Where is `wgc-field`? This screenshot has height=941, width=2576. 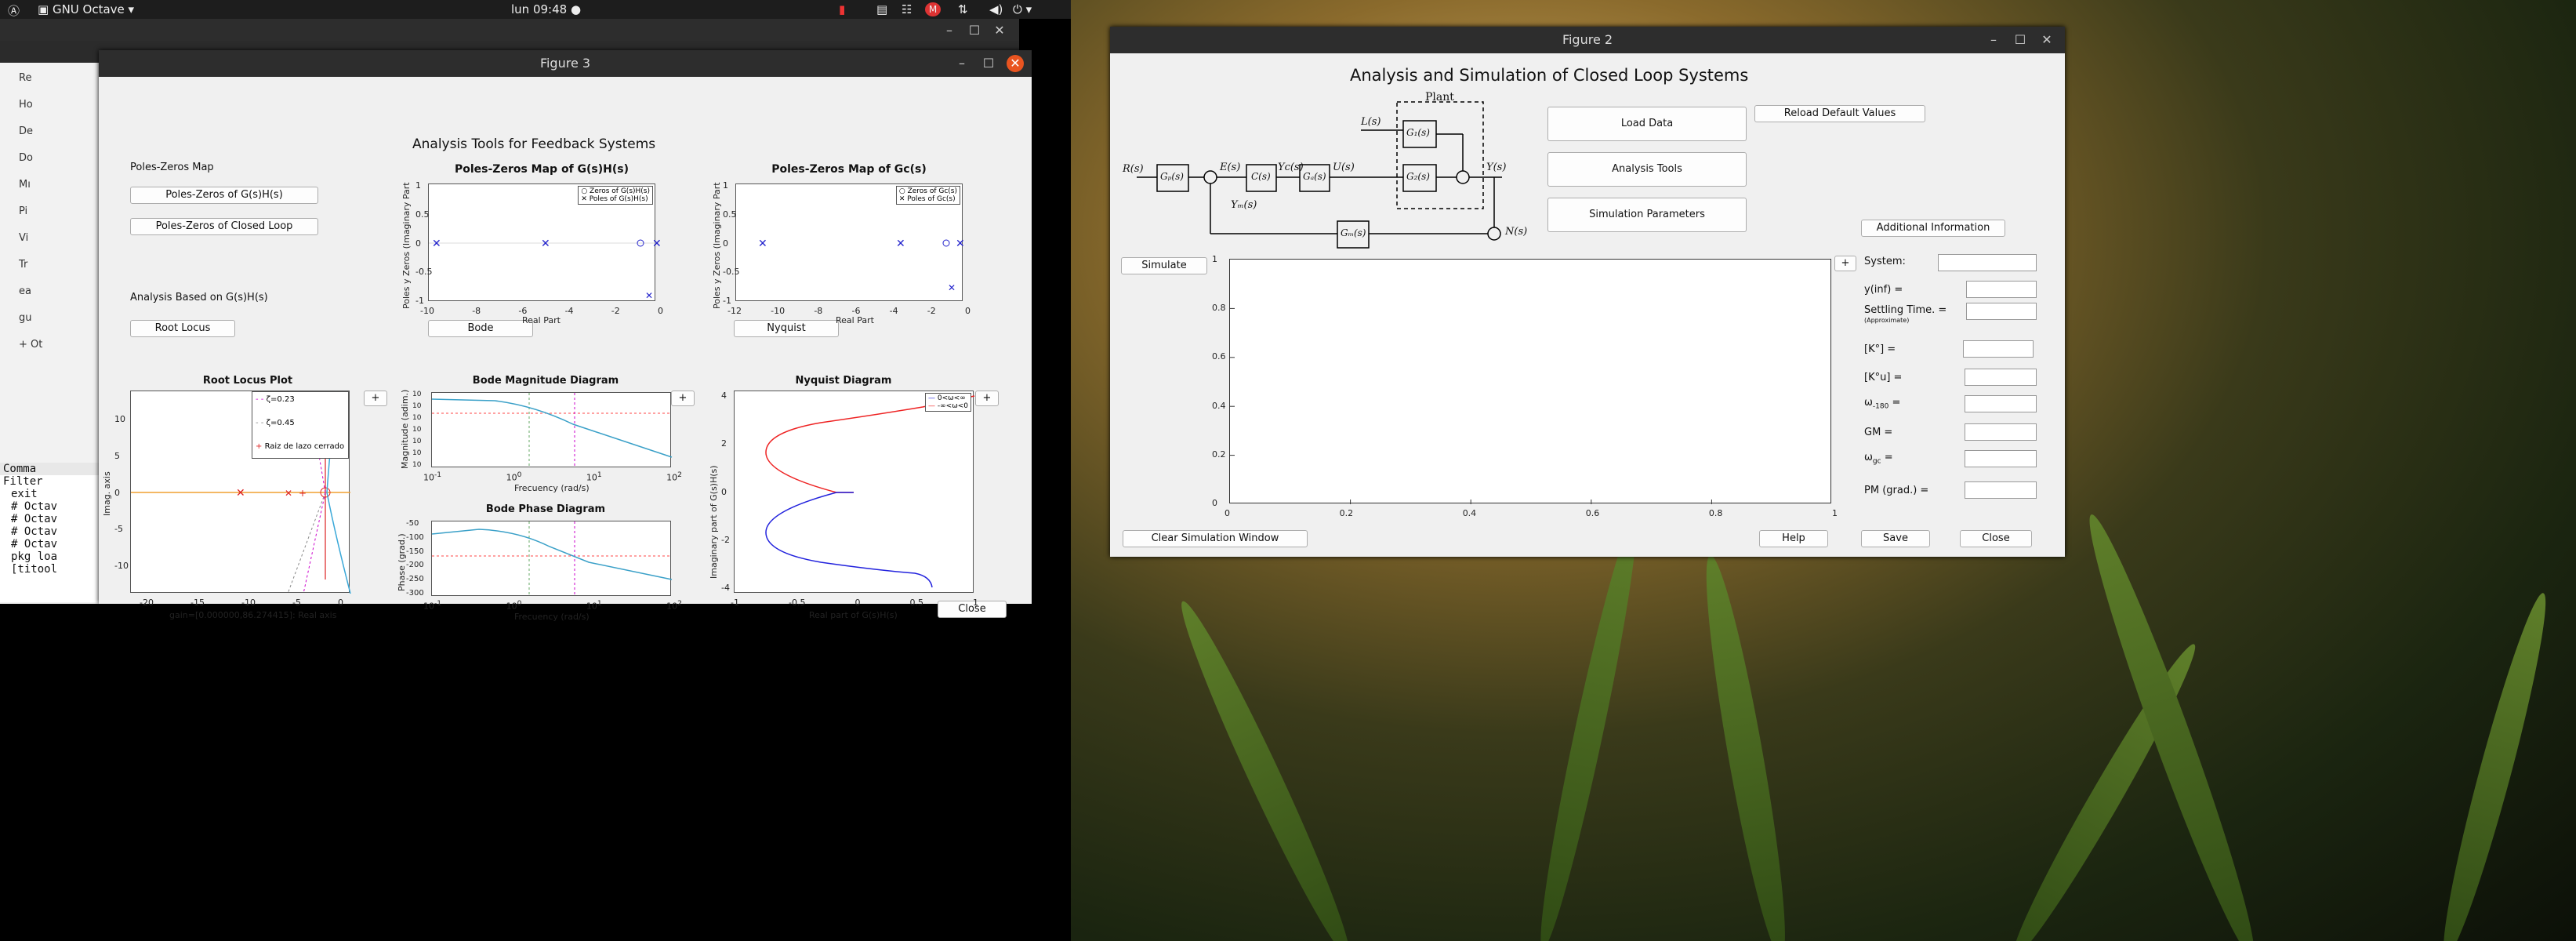 wgc-field is located at coordinates (2001, 458).